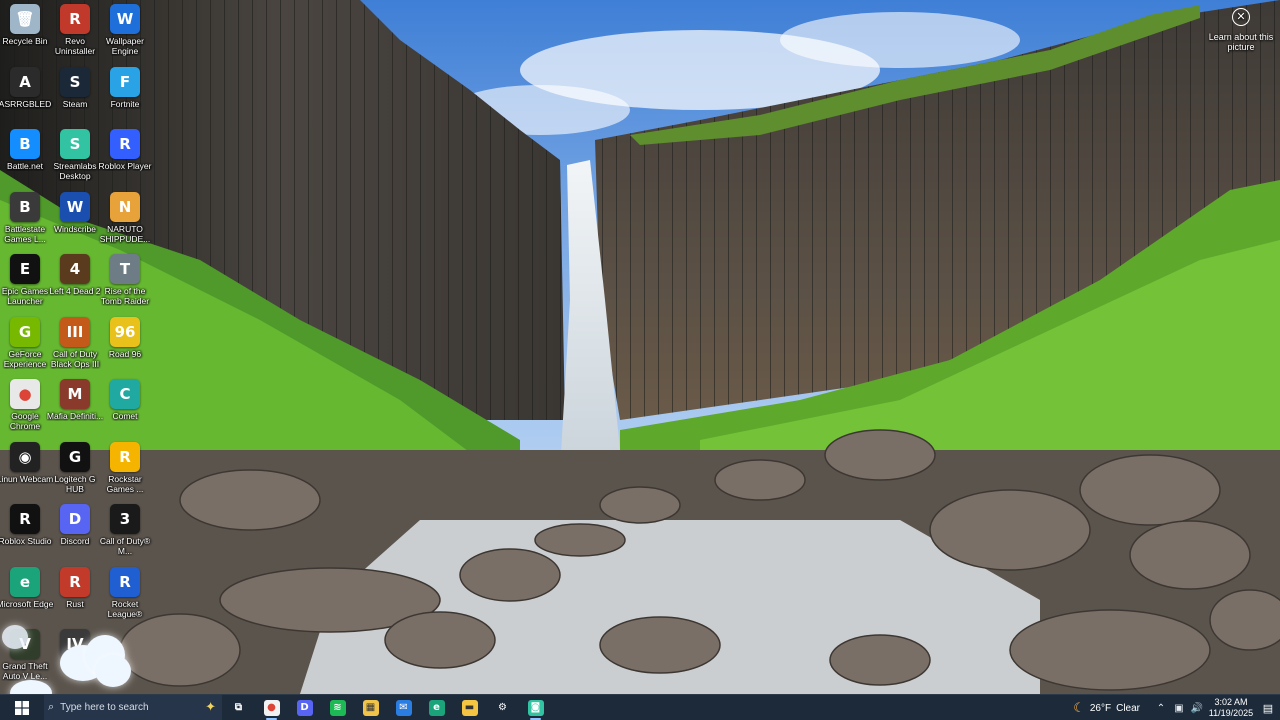  I want to click on webcam-icon: ◉, so click(25, 456).